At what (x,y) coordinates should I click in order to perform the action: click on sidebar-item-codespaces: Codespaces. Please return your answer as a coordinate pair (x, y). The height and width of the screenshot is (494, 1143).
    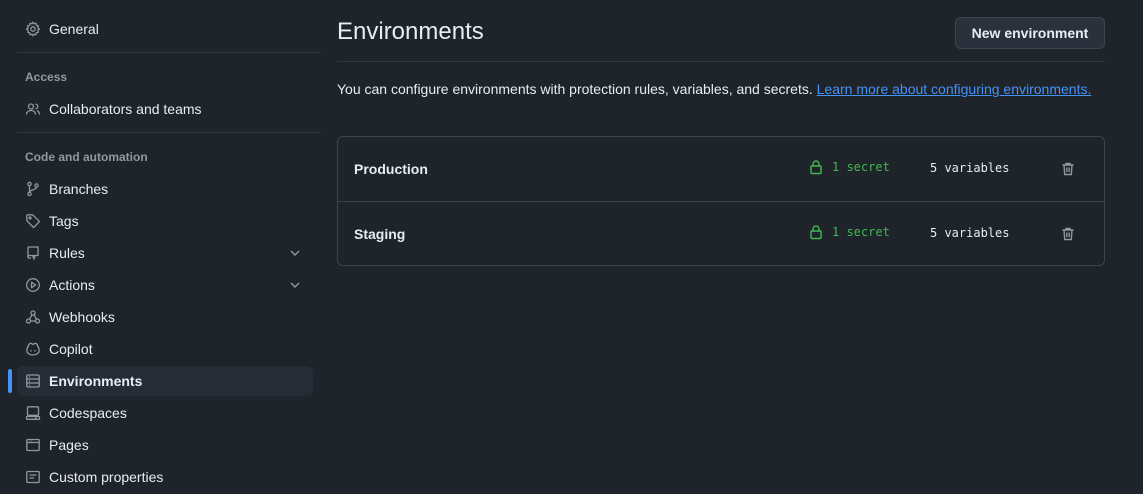
    Looking at the image, I should click on (165, 413).